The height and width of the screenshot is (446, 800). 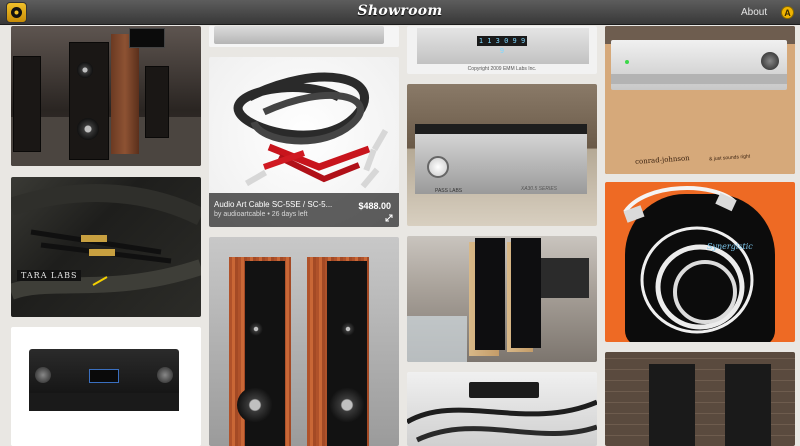 I want to click on preamp-faceplate-trim, so click(x=699, y=79).